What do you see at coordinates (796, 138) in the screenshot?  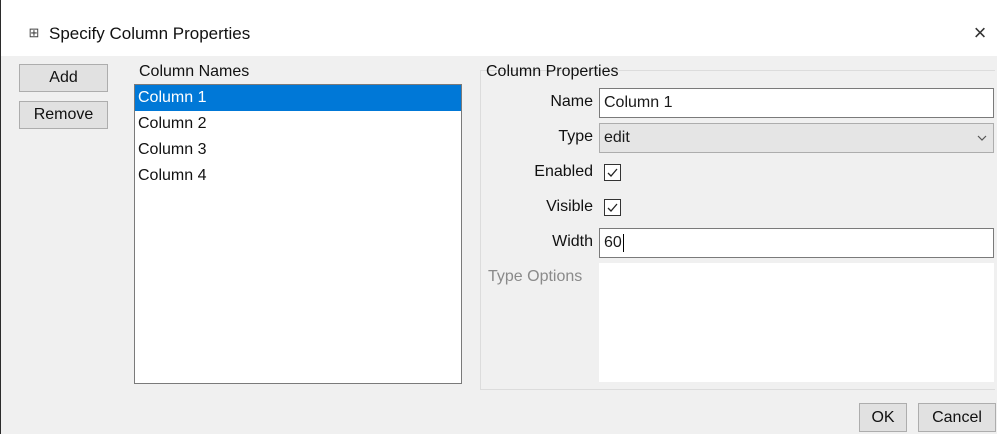 I see `type-select: edit` at bounding box center [796, 138].